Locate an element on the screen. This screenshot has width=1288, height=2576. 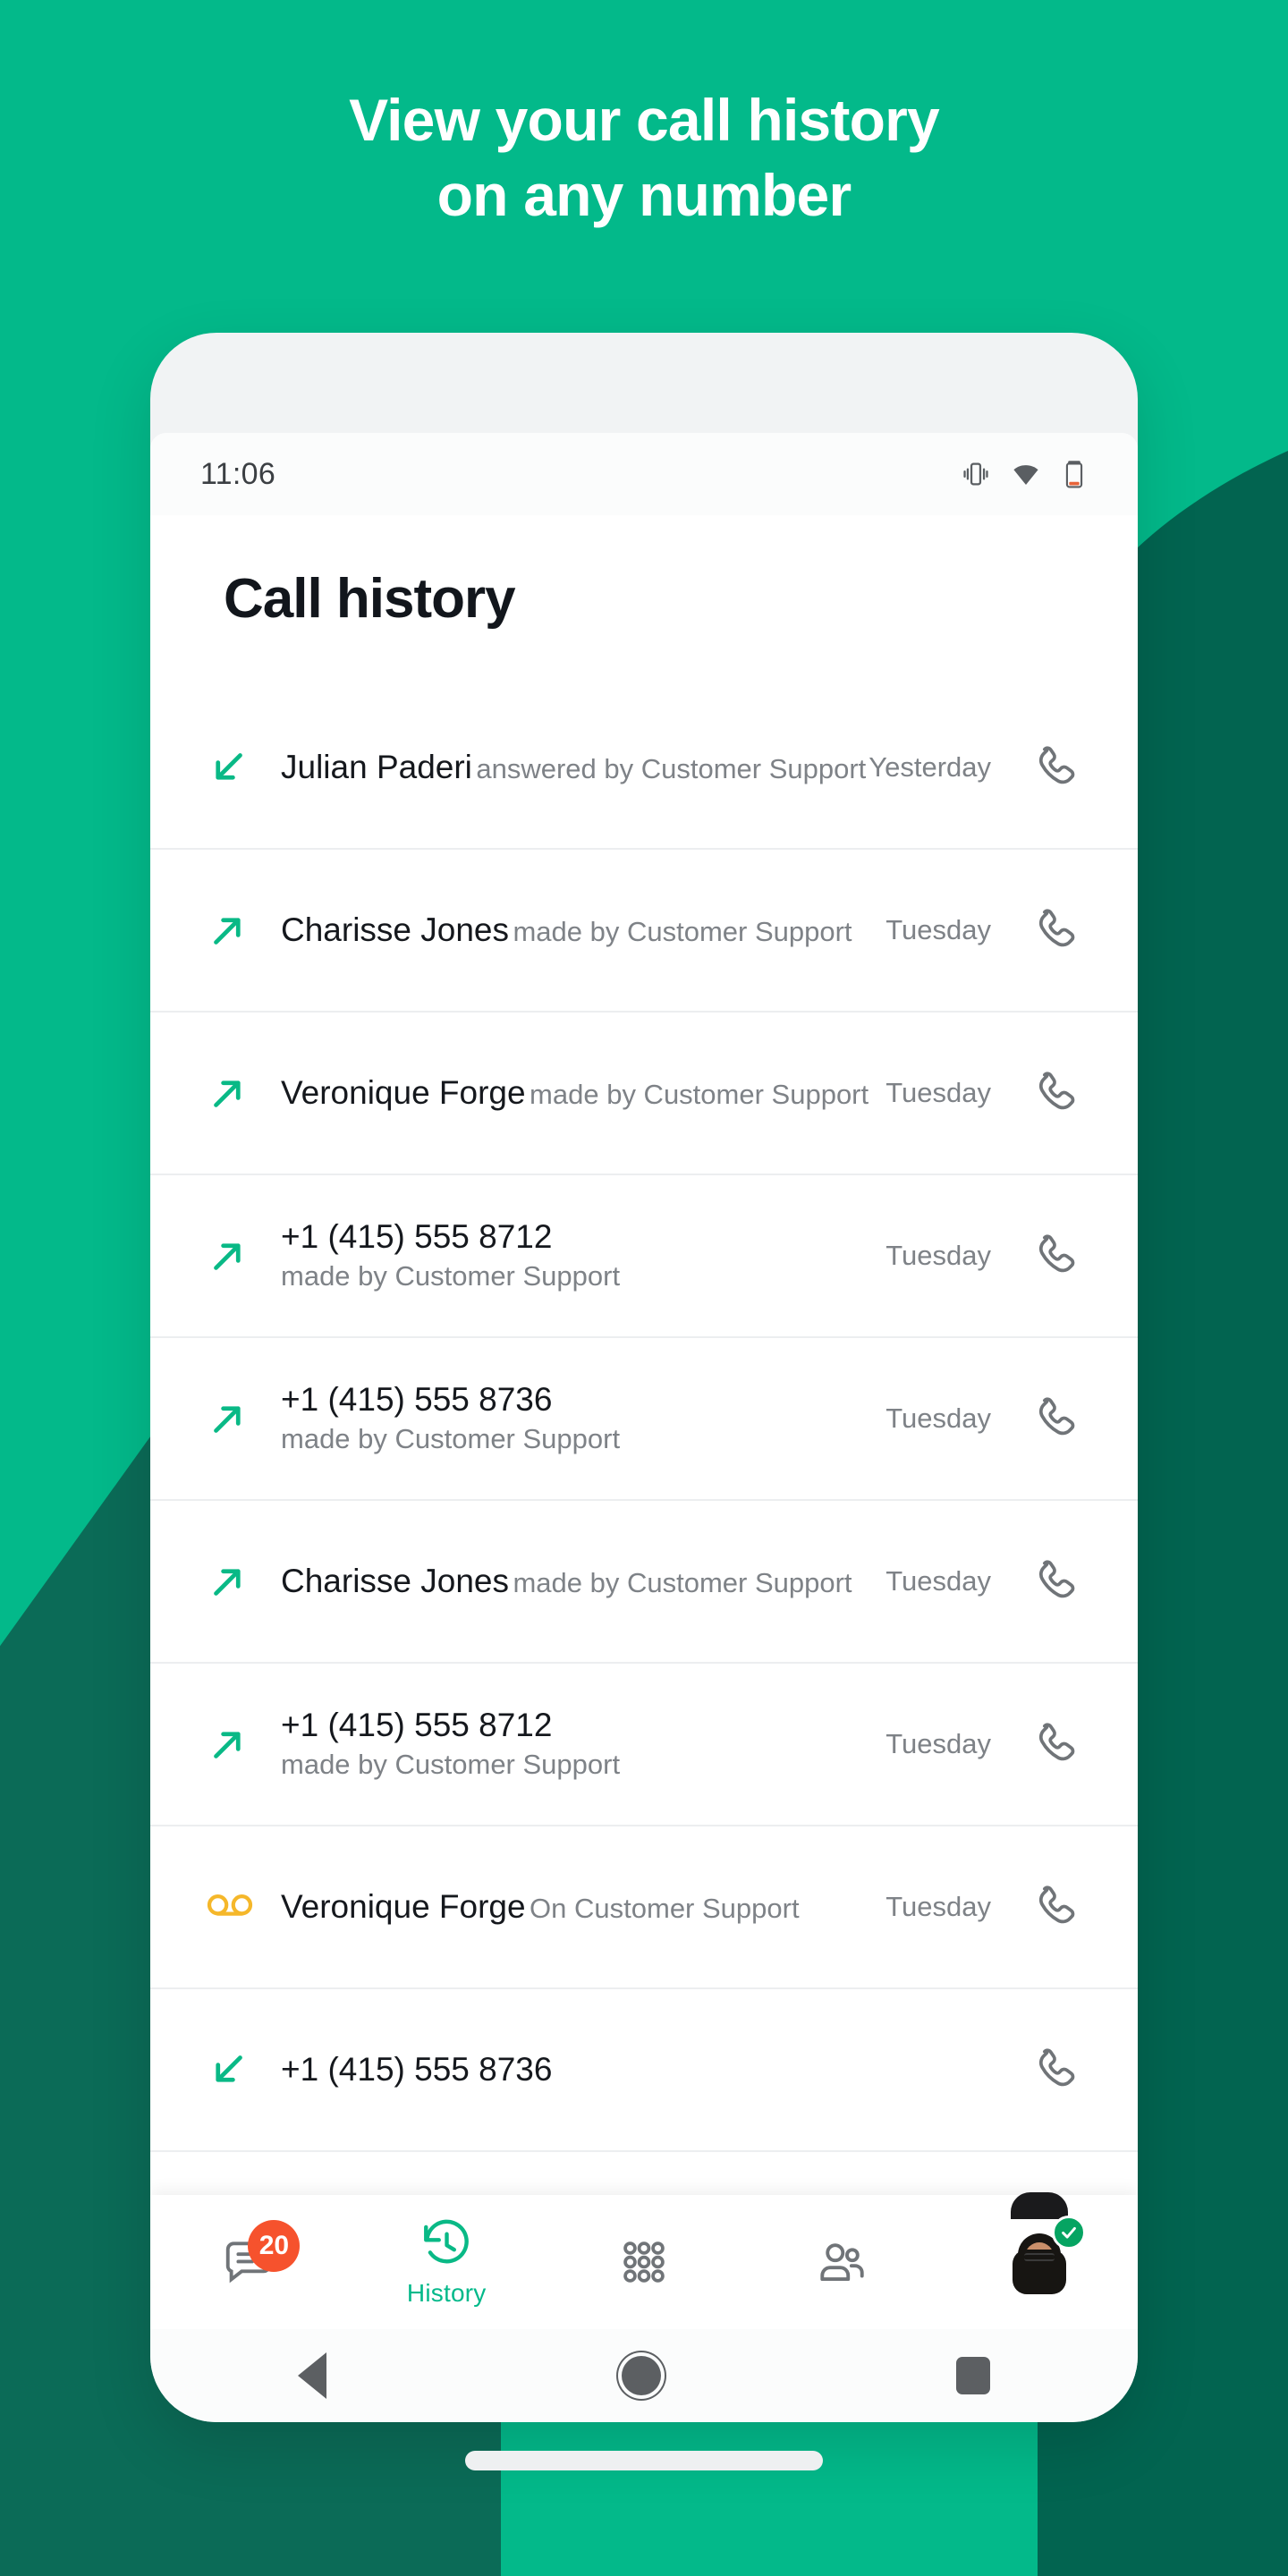
promo-headline-line2: on any number is located at coordinates (644, 195).